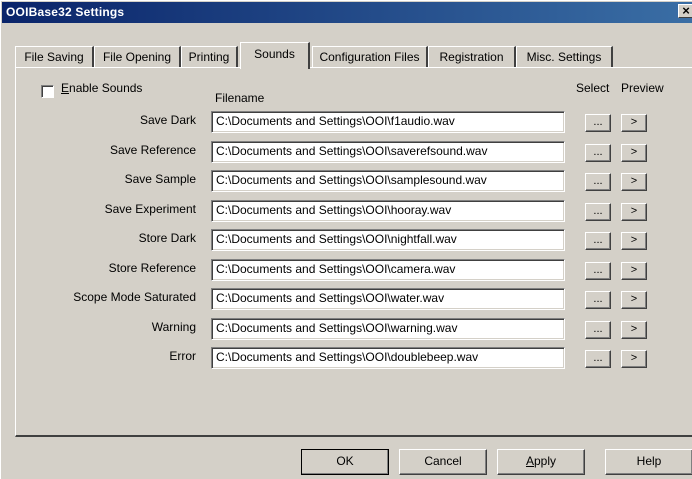  I want to click on label-save-experiment: Save Experiment, so click(150, 209).